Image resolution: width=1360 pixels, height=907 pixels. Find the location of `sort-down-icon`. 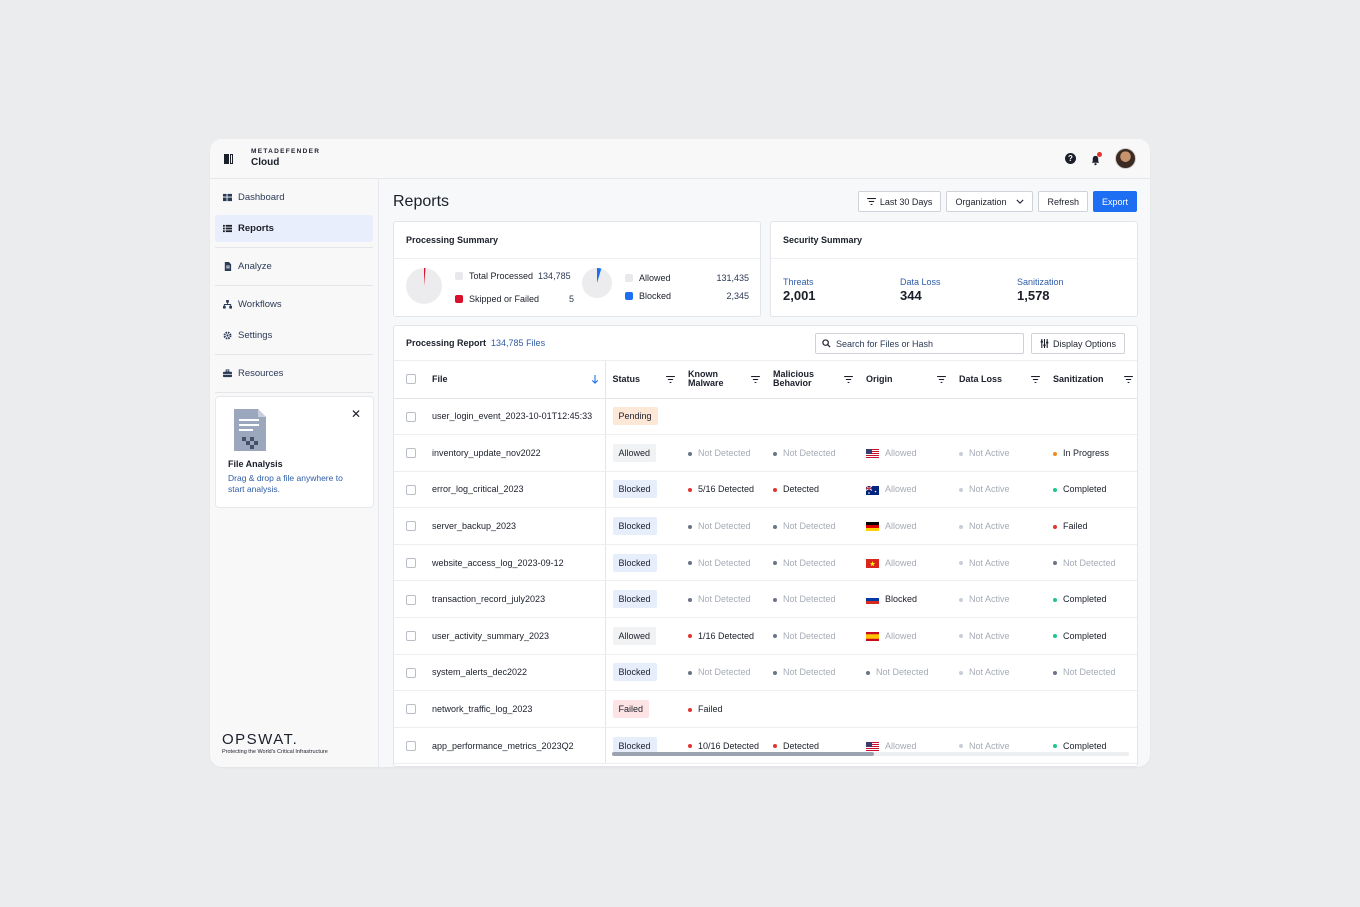

sort-down-icon is located at coordinates (595, 379).